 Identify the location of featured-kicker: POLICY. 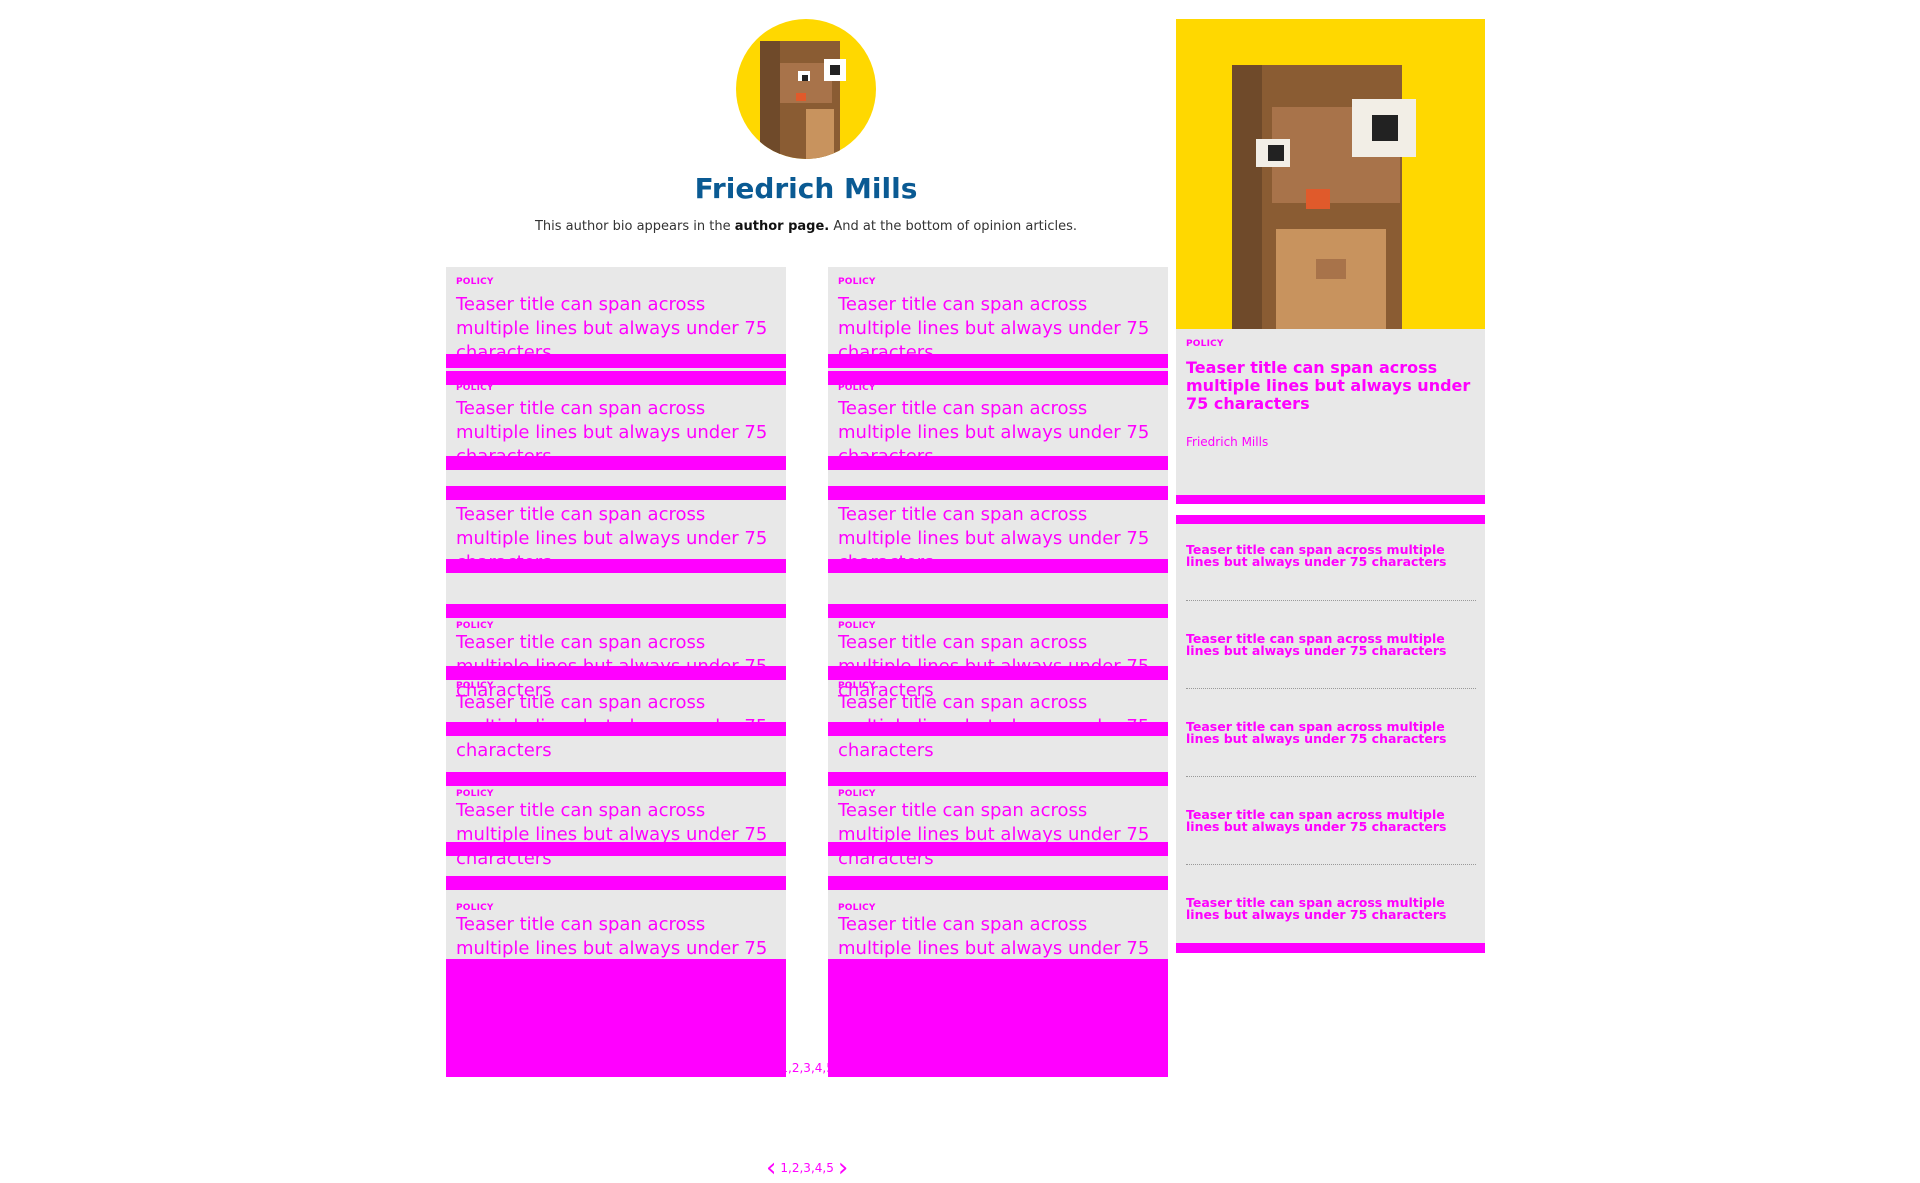
(1205, 344).